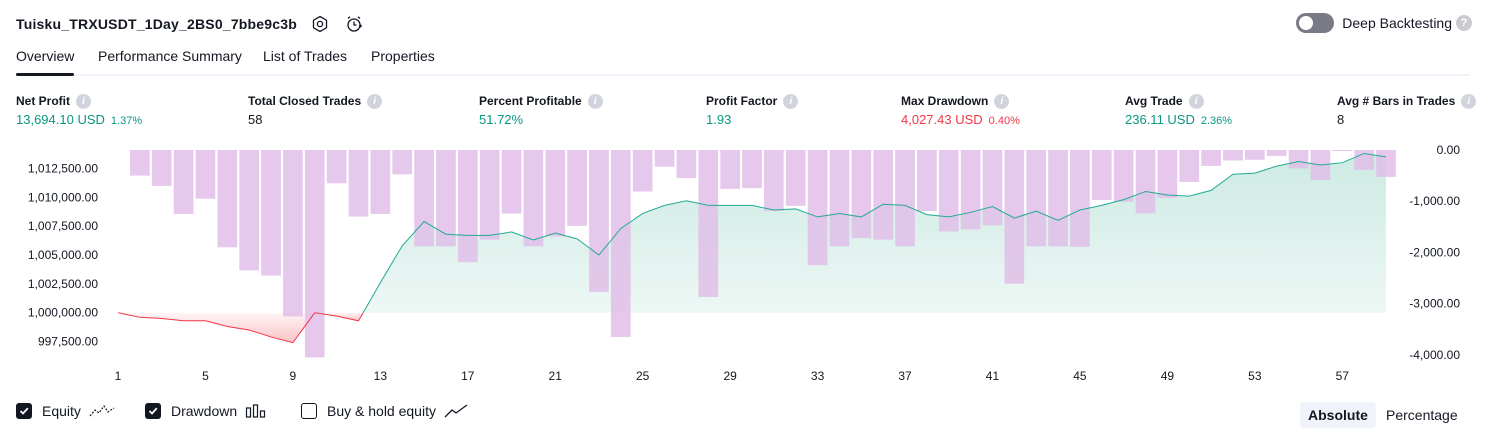 This screenshot has height=438, width=1486. What do you see at coordinates (309, 411) in the screenshot?
I see `buy-hold-checkbox` at bounding box center [309, 411].